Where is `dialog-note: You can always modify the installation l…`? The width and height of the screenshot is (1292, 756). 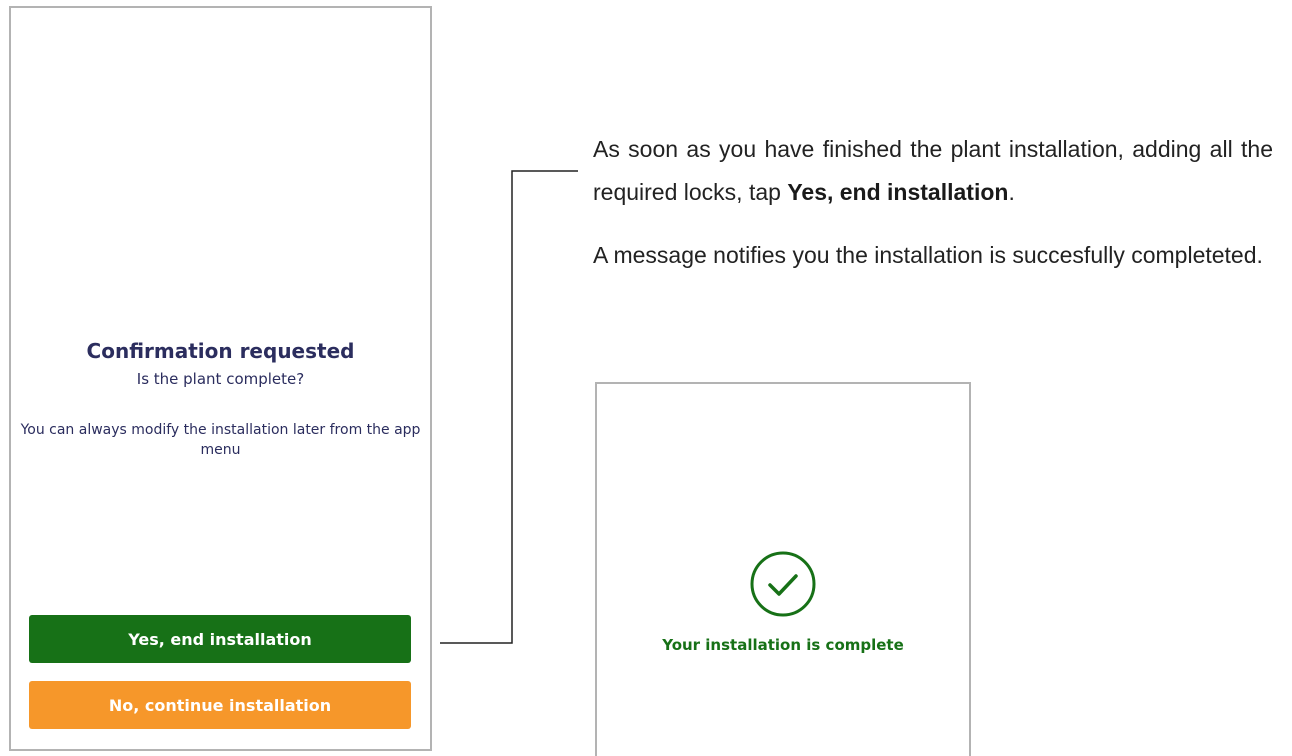 dialog-note: You can always modify the installation l… is located at coordinates (220, 440).